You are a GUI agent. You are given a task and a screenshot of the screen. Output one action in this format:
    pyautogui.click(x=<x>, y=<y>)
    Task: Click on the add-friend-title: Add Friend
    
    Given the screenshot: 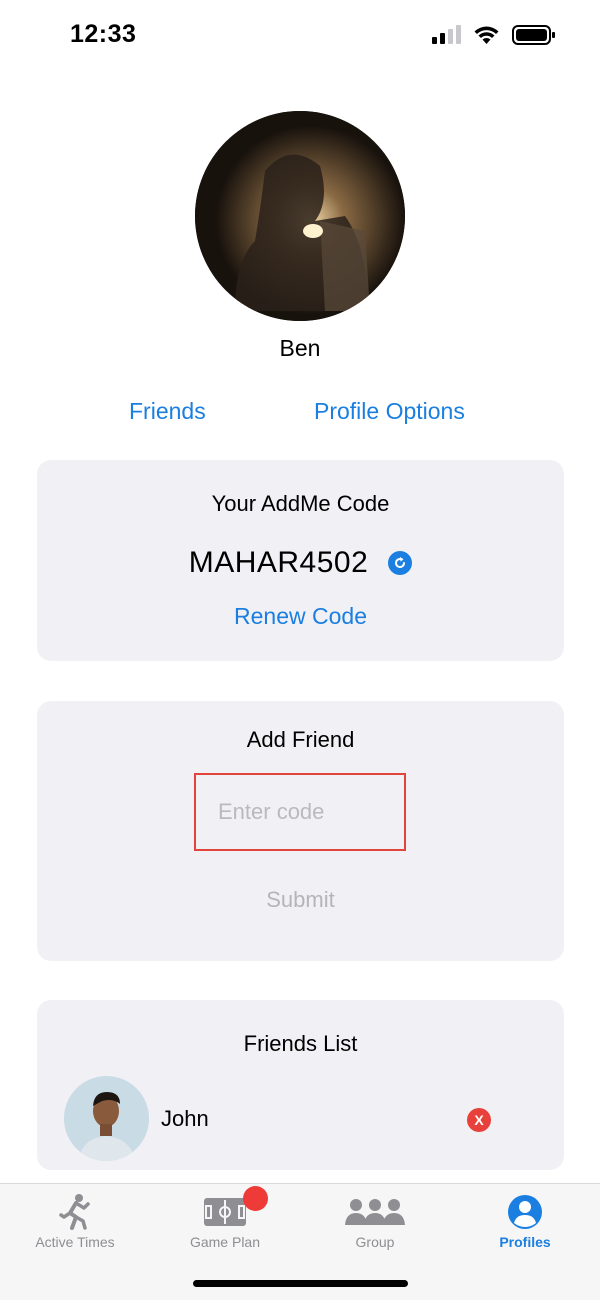 What is the action you would take?
    pyautogui.click(x=300, y=739)
    